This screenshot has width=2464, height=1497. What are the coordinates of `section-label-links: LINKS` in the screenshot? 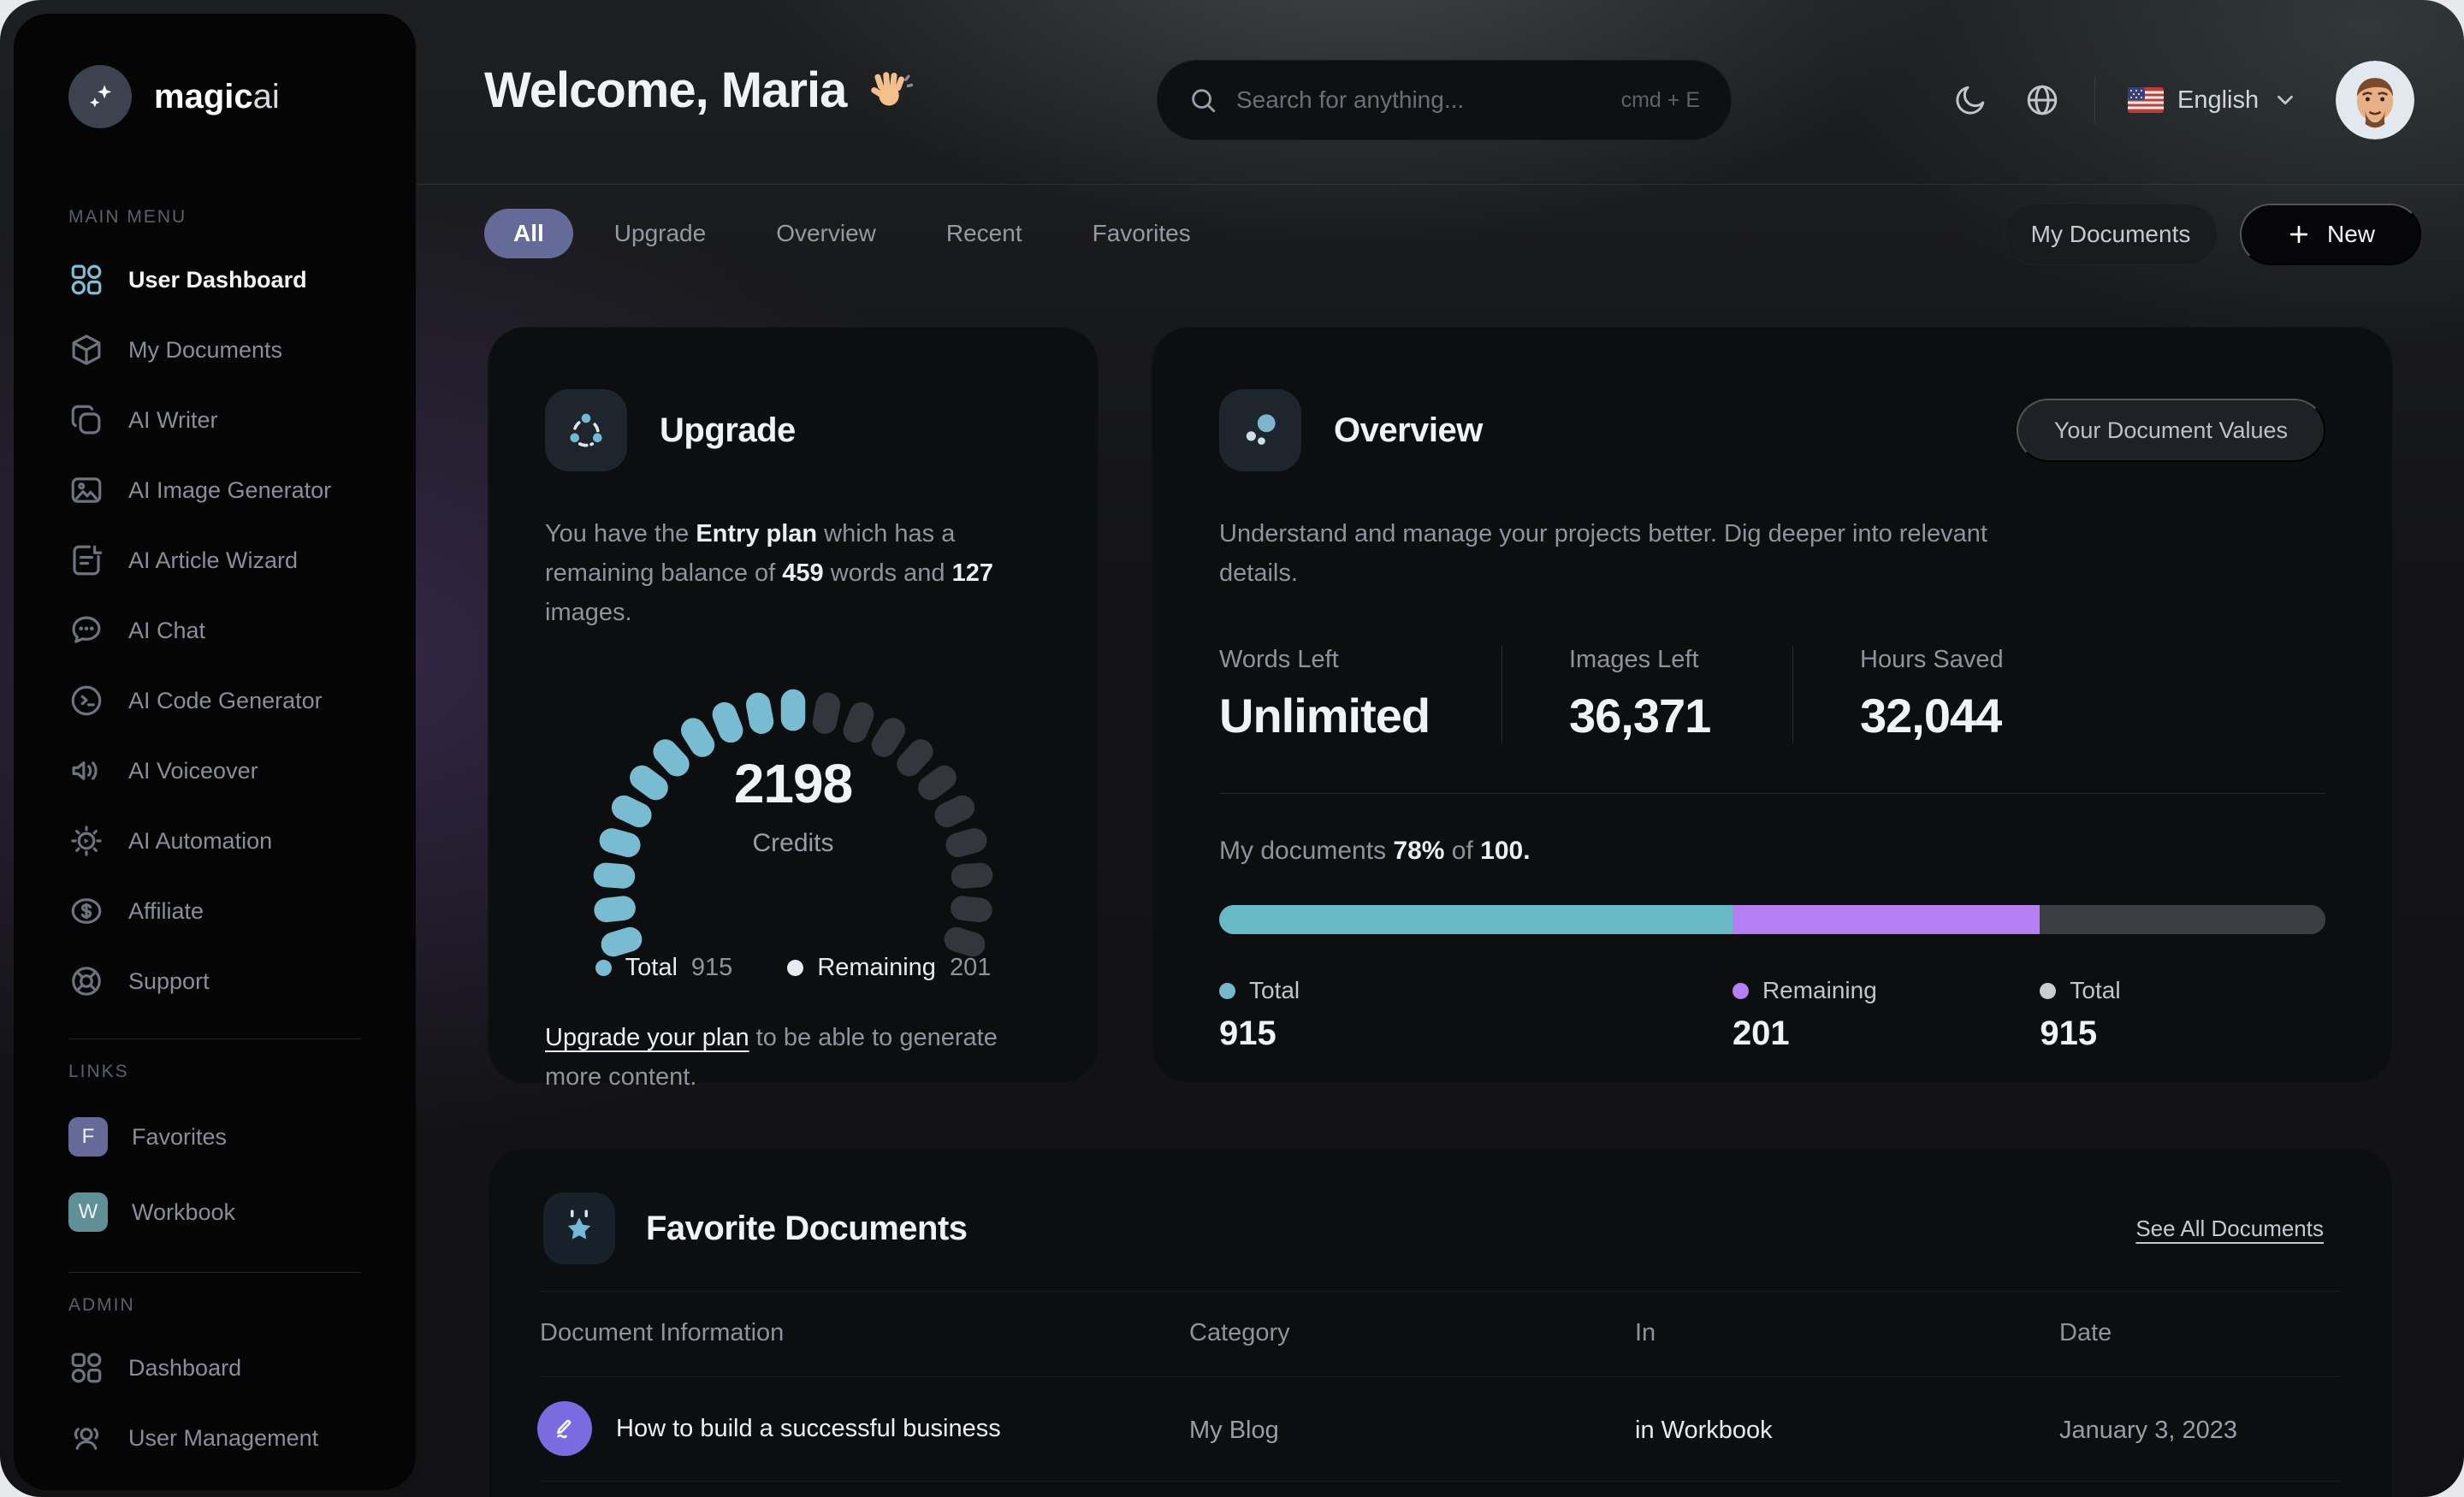 It's located at (98, 1071).